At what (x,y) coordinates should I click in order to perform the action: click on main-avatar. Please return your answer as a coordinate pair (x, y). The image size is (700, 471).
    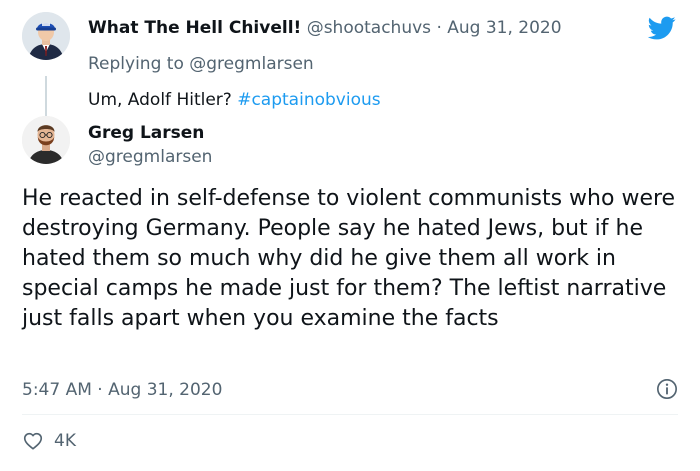
    Looking at the image, I should click on (46, 140).